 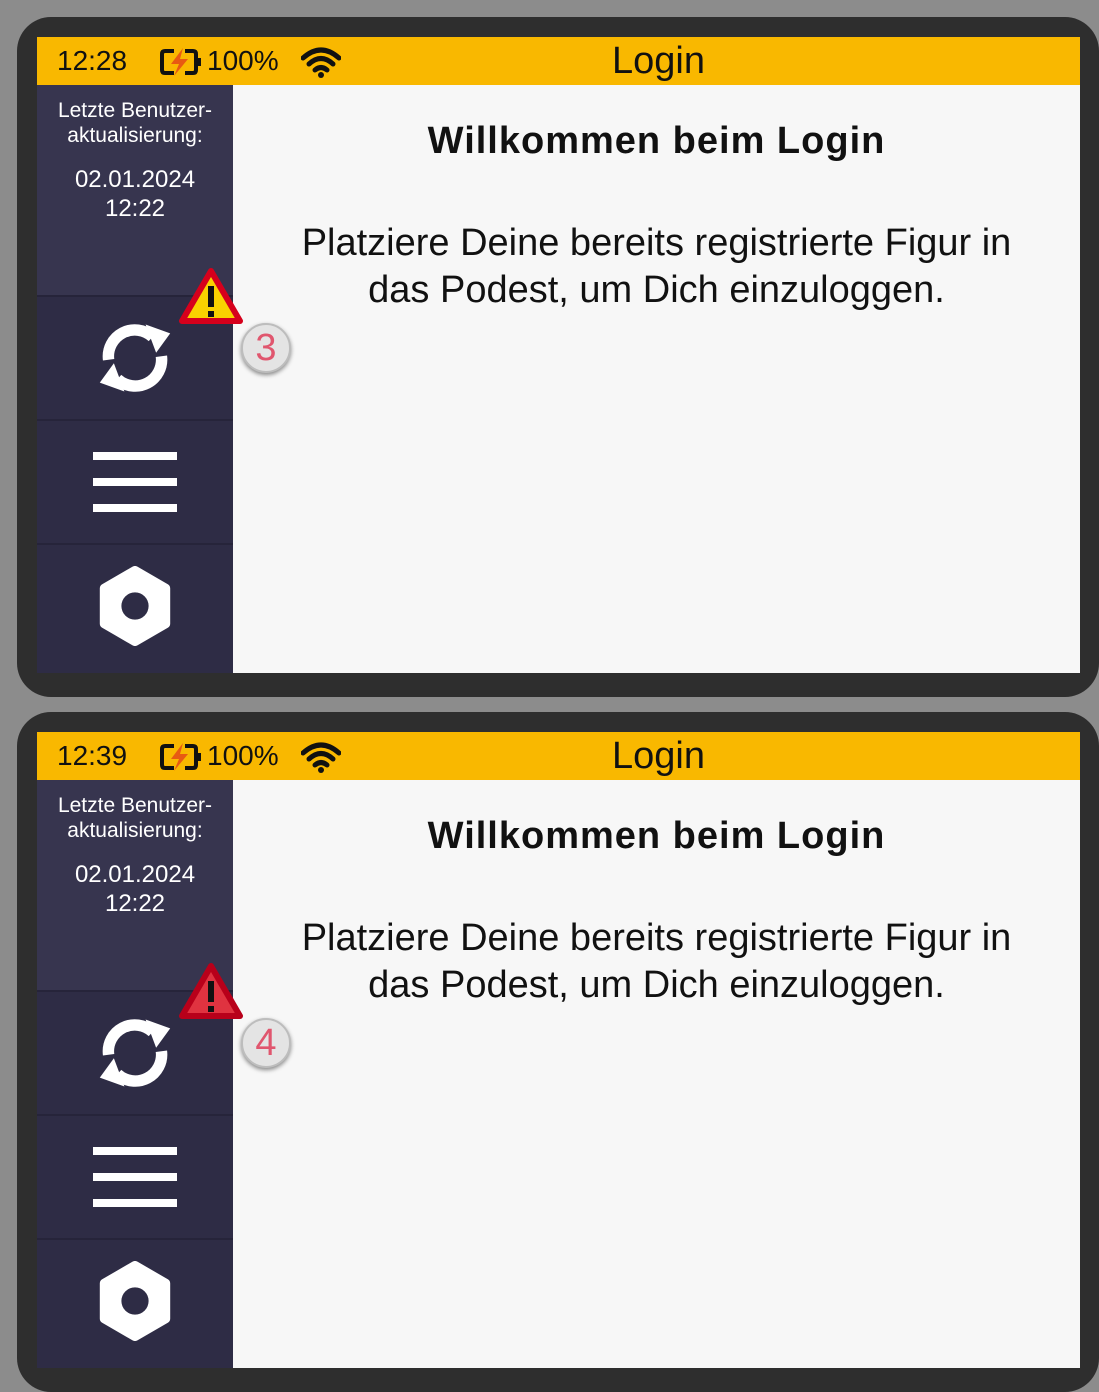 I want to click on annotation-number-badge: 4, so click(x=266, y=1043).